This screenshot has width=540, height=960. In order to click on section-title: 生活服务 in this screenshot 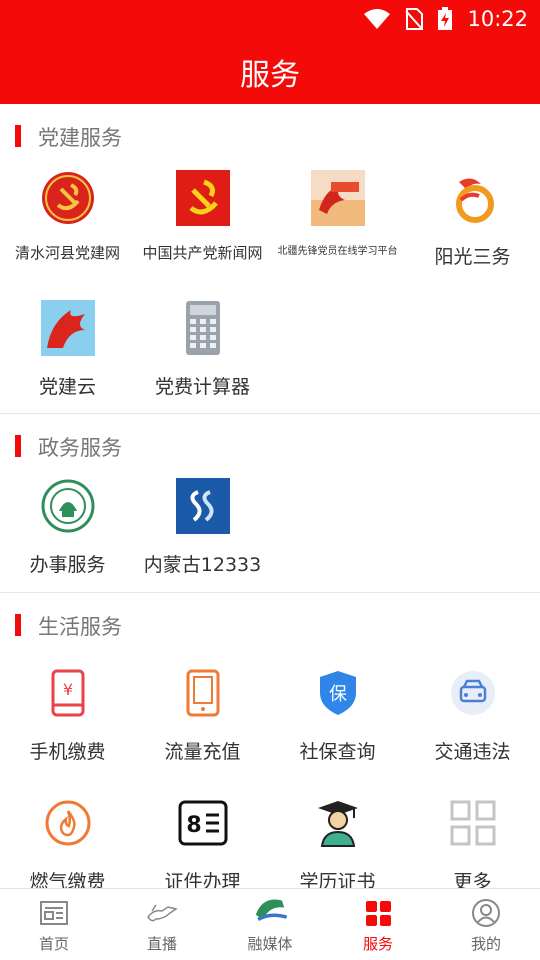, I will do `click(80, 627)`.